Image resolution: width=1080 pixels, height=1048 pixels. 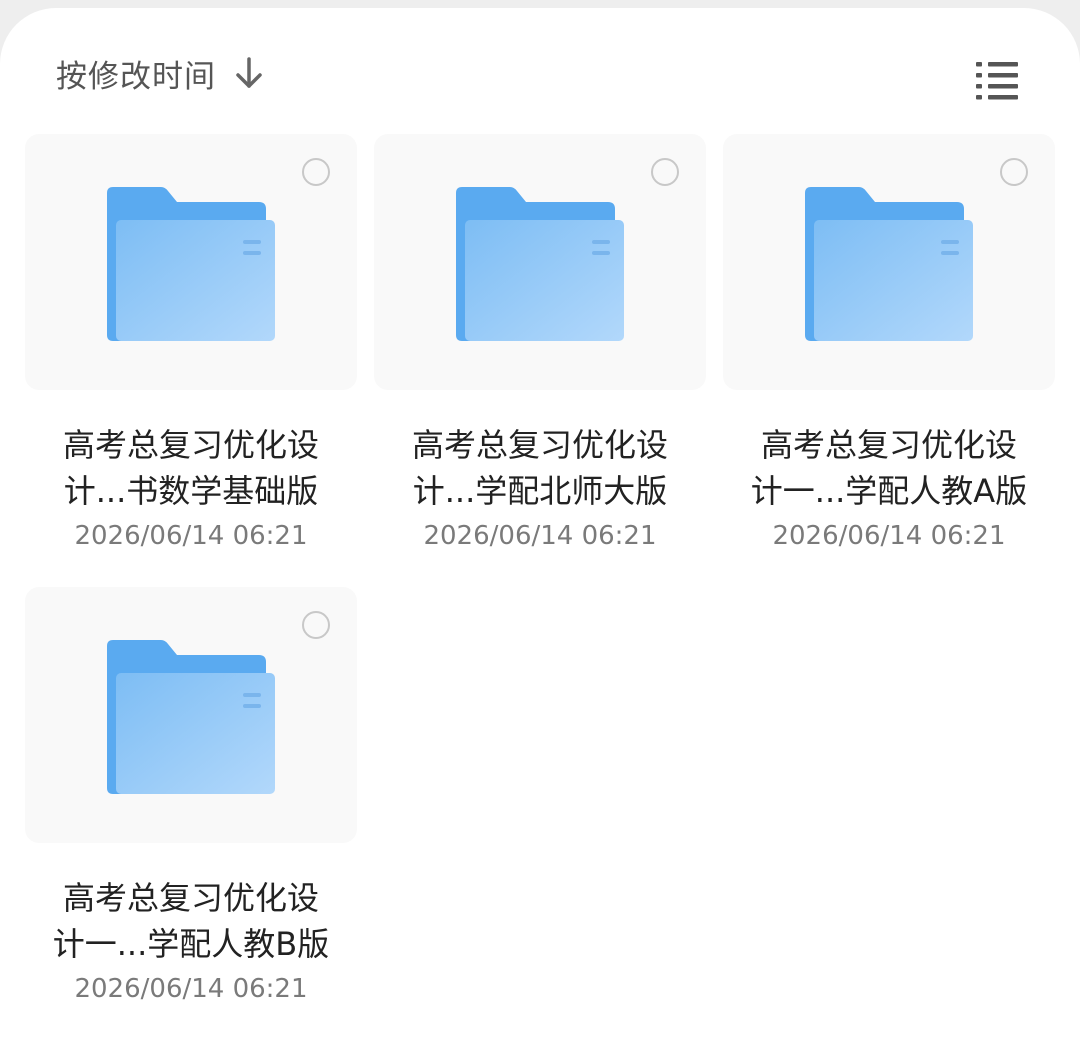 What do you see at coordinates (249, 72) in the screenshot?
I see `arrow-down-icon` at bounding box center [249, 72].